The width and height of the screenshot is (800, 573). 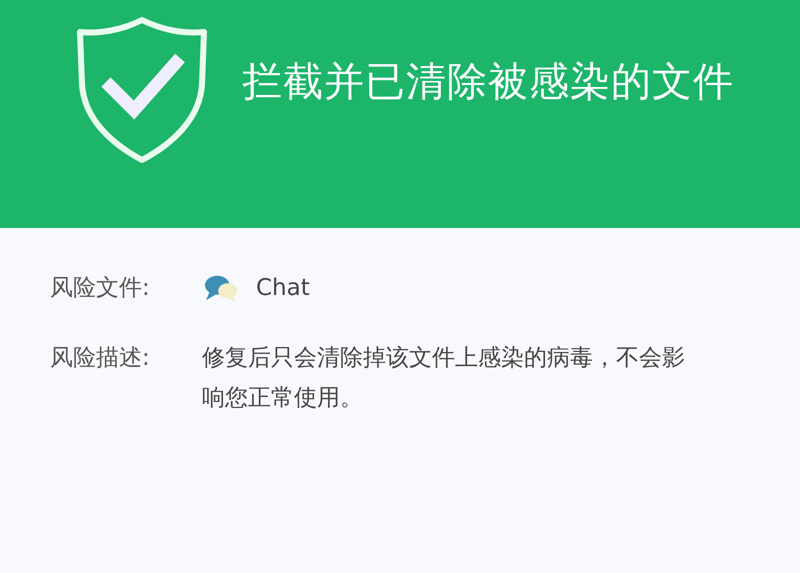 What do you see at coordinates (100, 288) in the screenshot?
I see `field-label: 风险文件:` at bounding box center [100, 288].